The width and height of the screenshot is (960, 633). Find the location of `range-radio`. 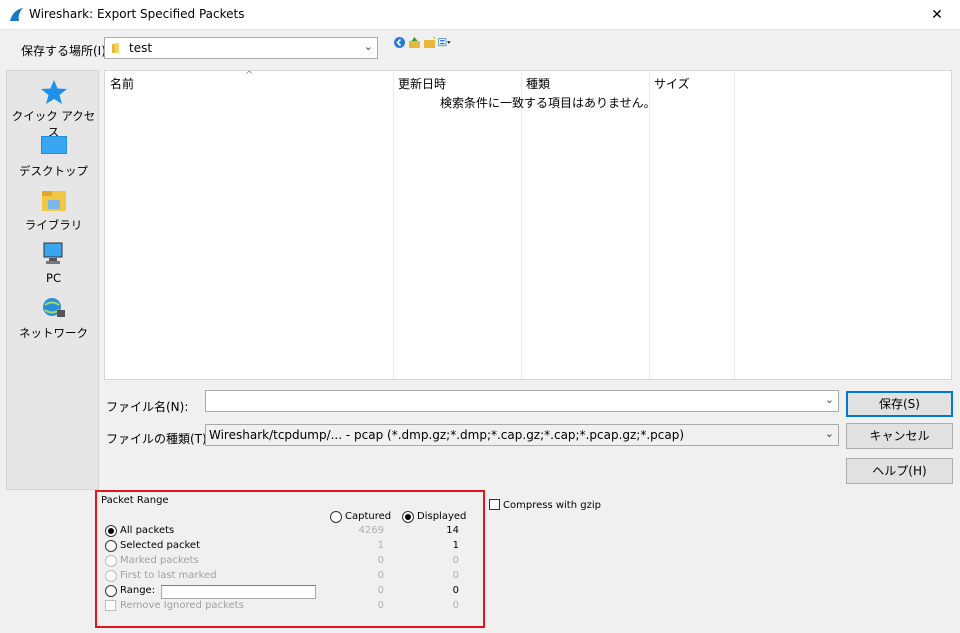

range-radio is located at coordinates (111, 591).